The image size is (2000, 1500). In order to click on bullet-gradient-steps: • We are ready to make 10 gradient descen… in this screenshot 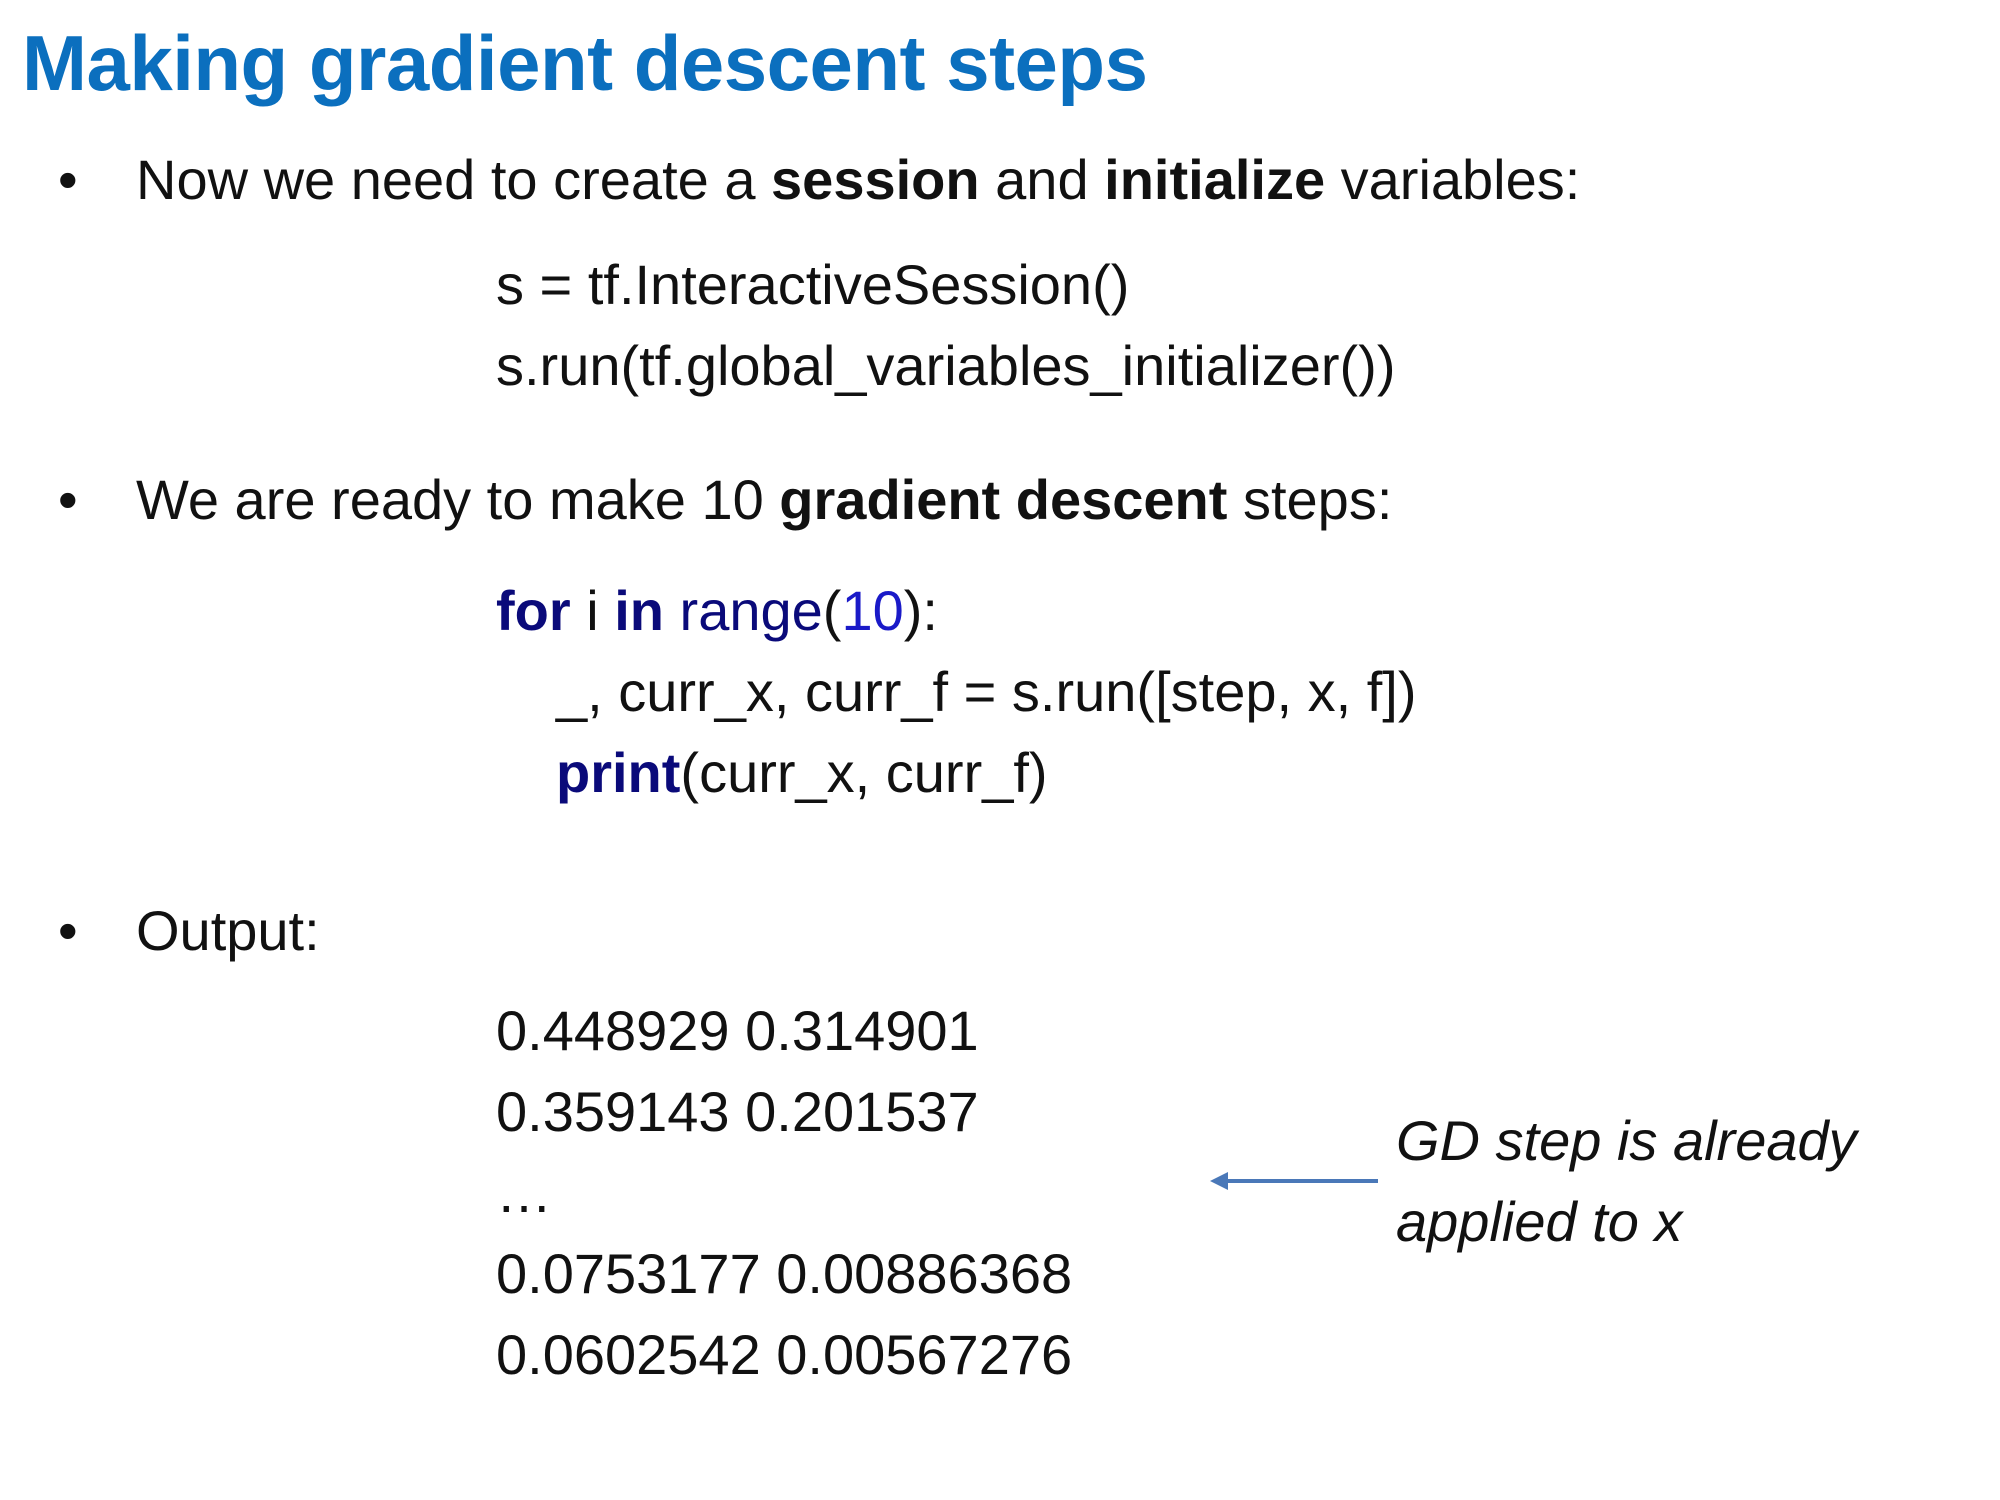, I will do `click(725, 500)`.